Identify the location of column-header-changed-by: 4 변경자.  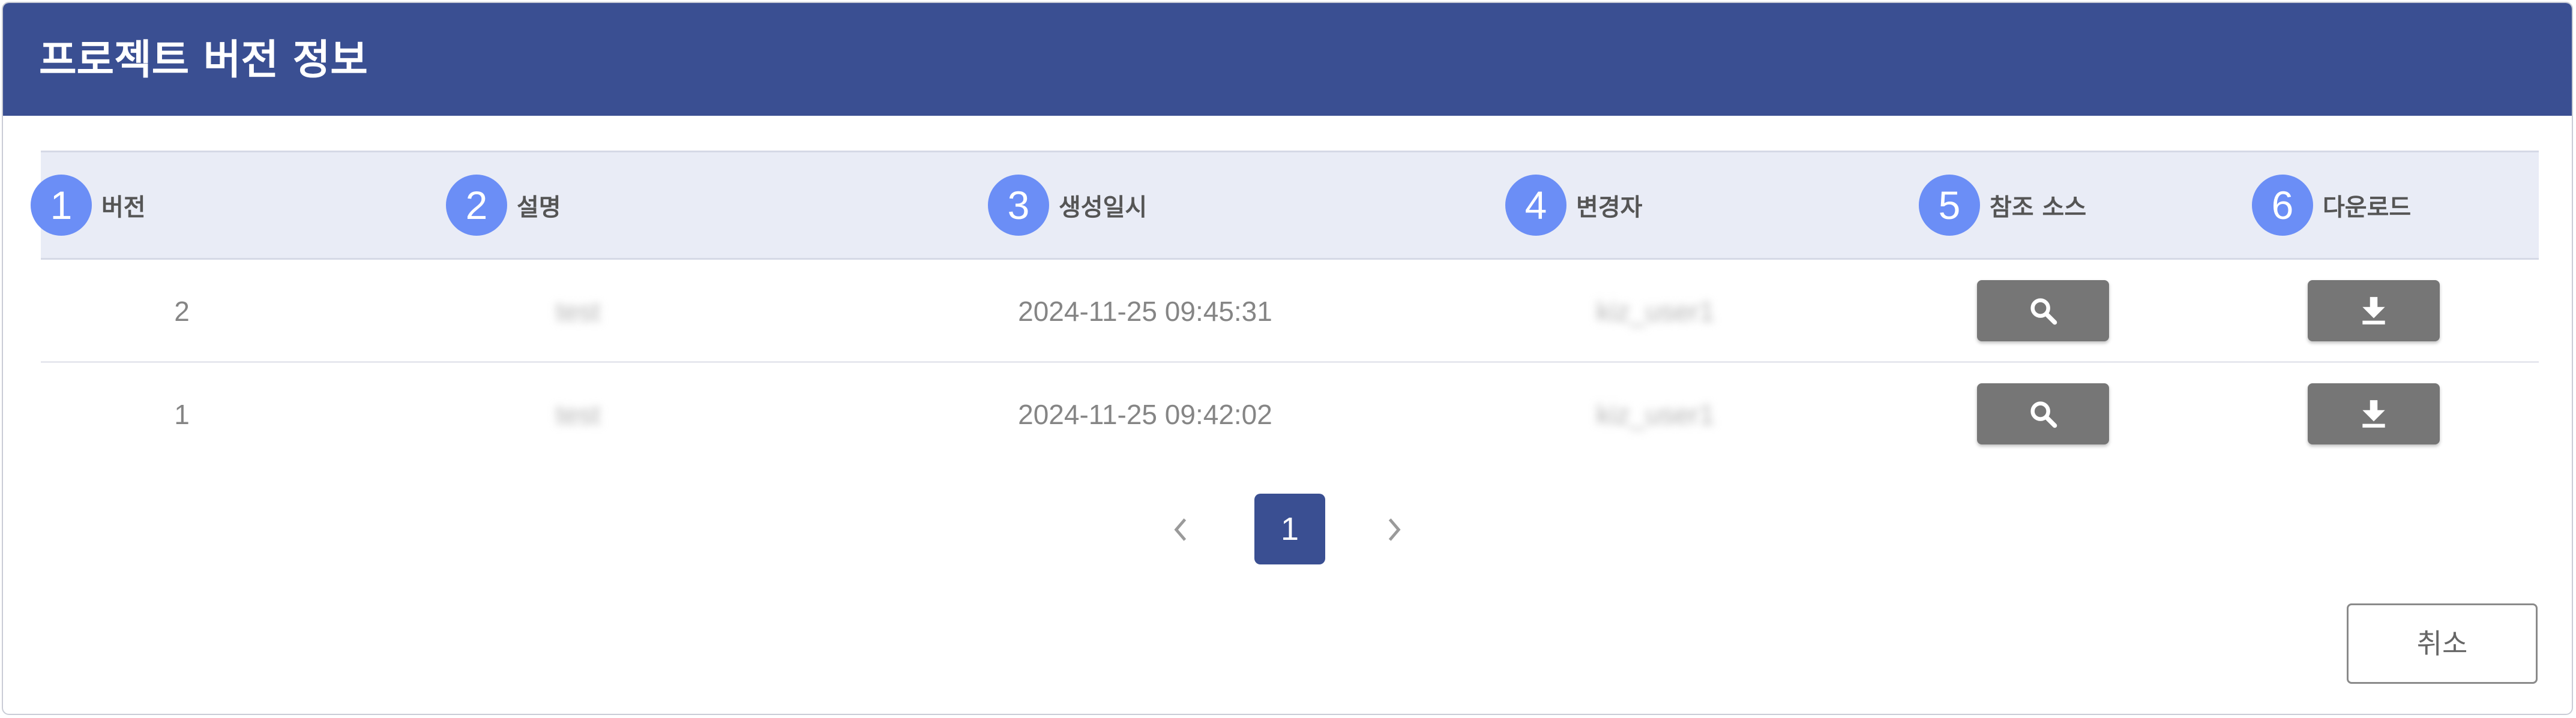
(1574, 205).